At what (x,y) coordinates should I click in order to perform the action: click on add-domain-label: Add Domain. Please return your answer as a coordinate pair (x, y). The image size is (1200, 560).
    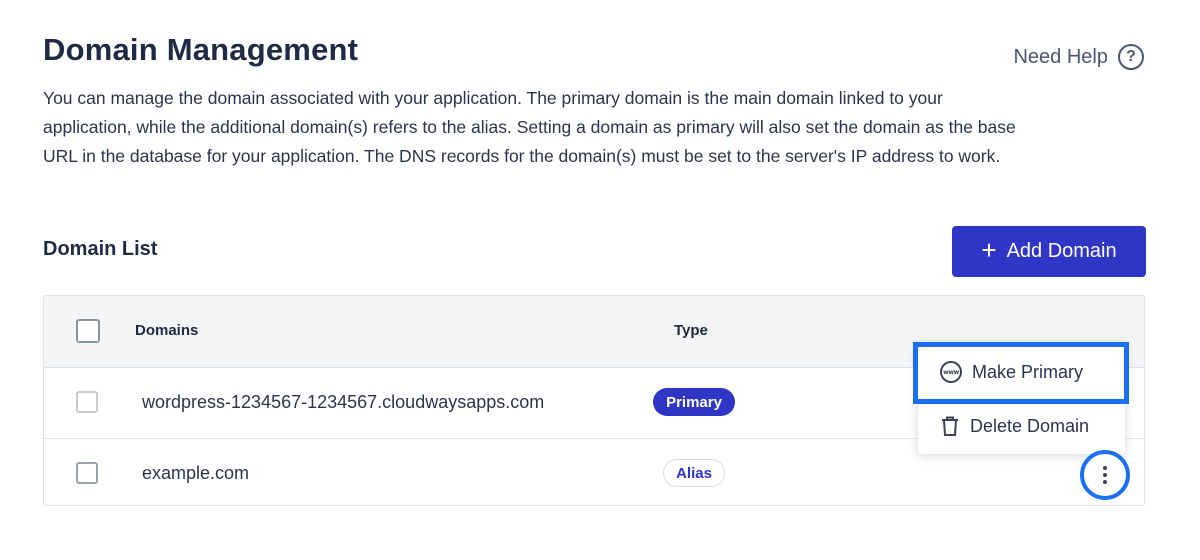
    Looking at the image, I should click on (1061, 251).